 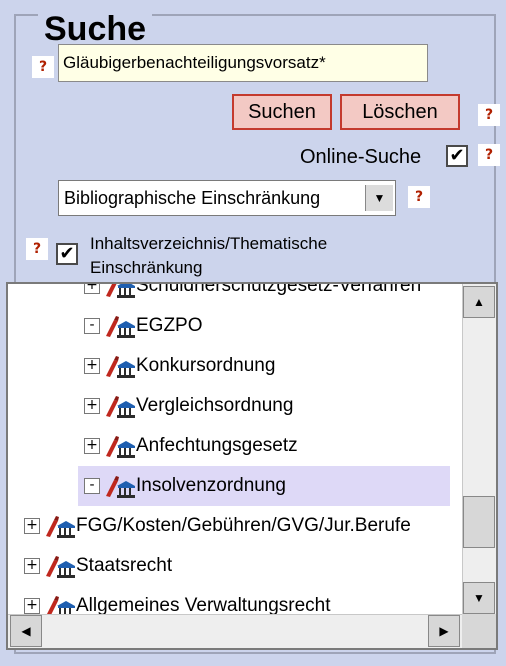 I want to click on clear-button: Löschen, so click(x=400, y=112).